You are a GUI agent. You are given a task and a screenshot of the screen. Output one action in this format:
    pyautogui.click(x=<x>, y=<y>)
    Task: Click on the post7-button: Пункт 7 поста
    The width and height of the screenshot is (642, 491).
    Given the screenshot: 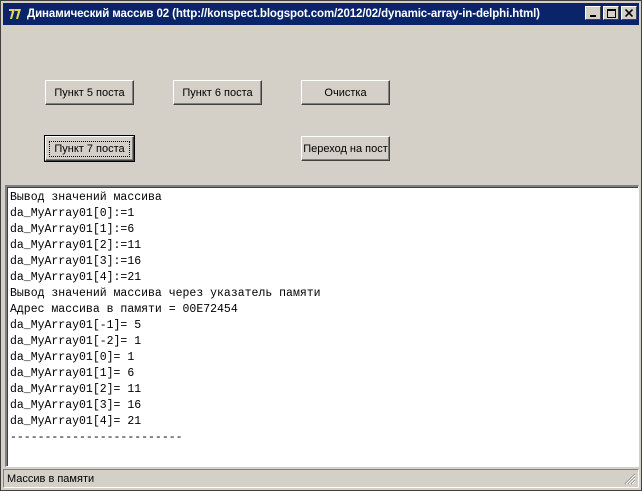 What is the action you would take?
    pyautogui.click(x=89, y=148)
    